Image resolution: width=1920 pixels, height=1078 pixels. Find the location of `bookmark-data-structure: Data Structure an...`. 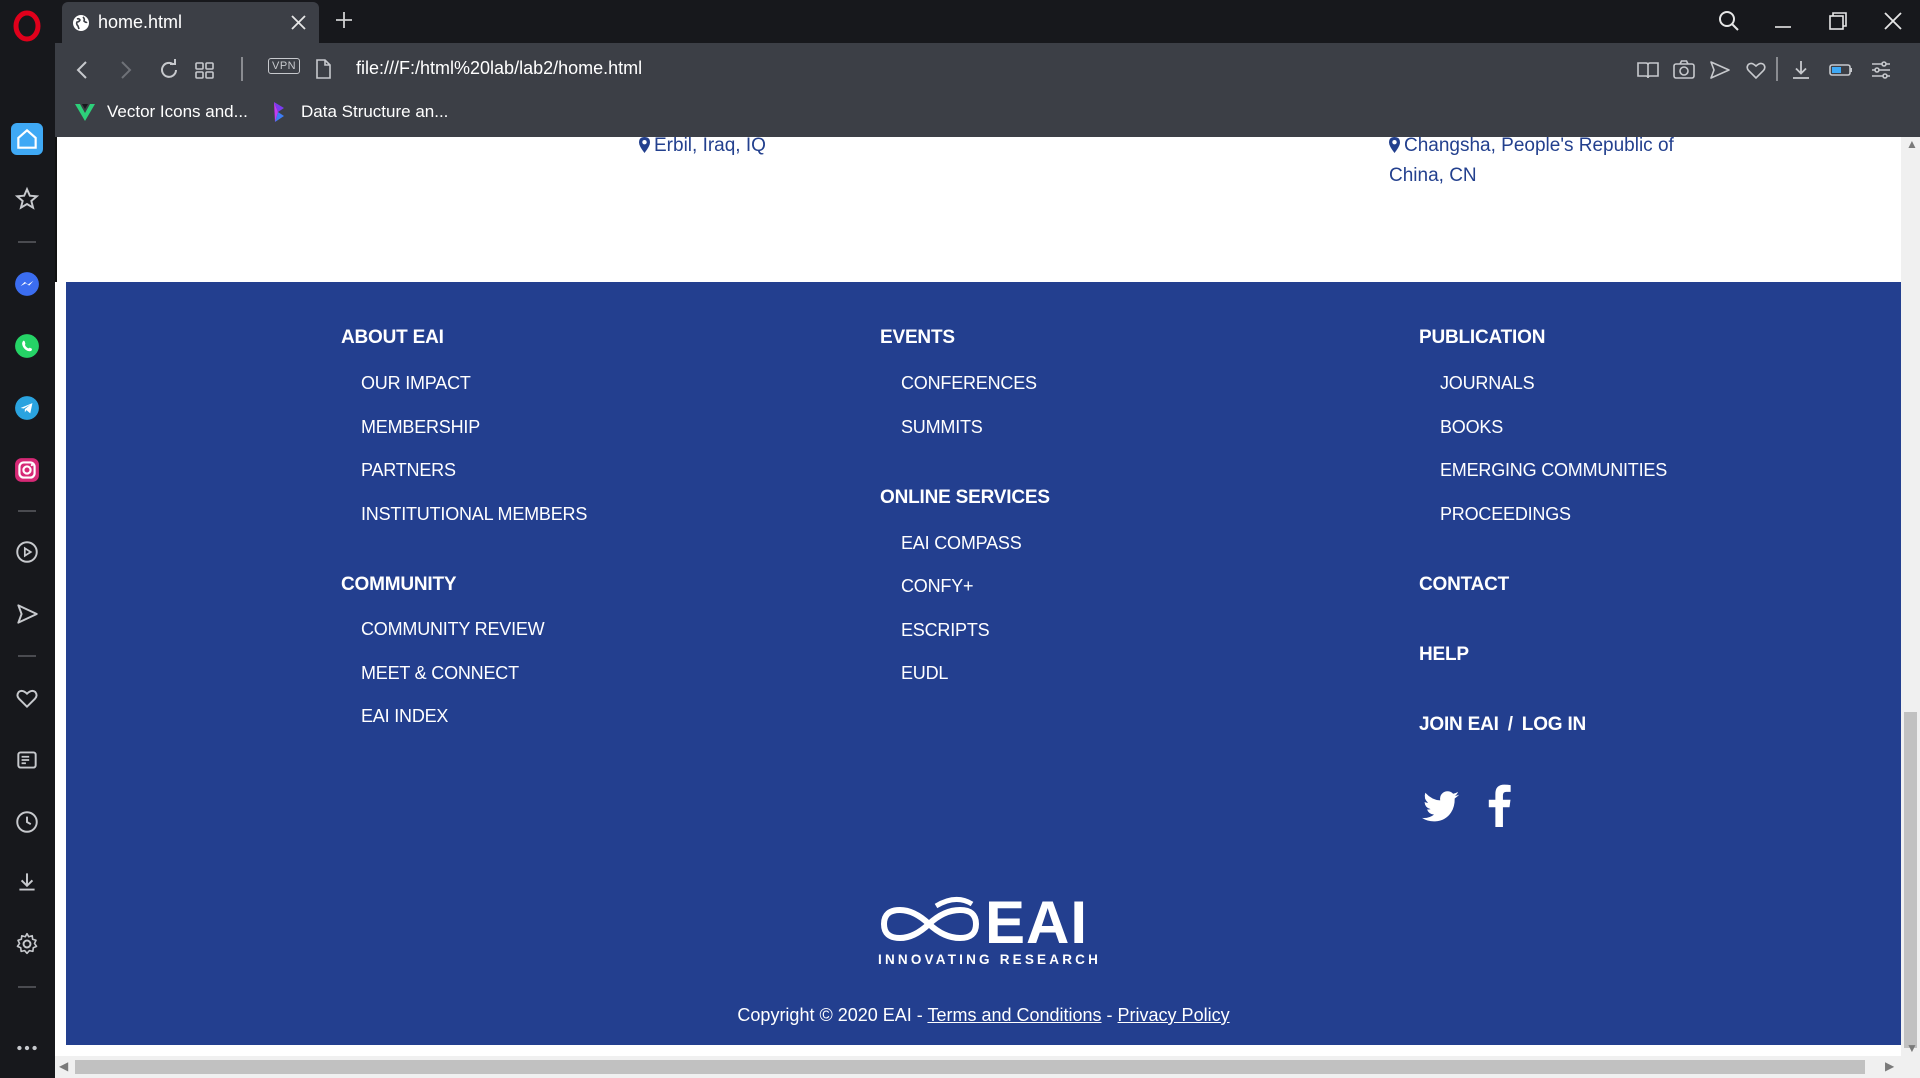

bookmark-data-structure: Data Structure an... is located at coordinates (357, 112).